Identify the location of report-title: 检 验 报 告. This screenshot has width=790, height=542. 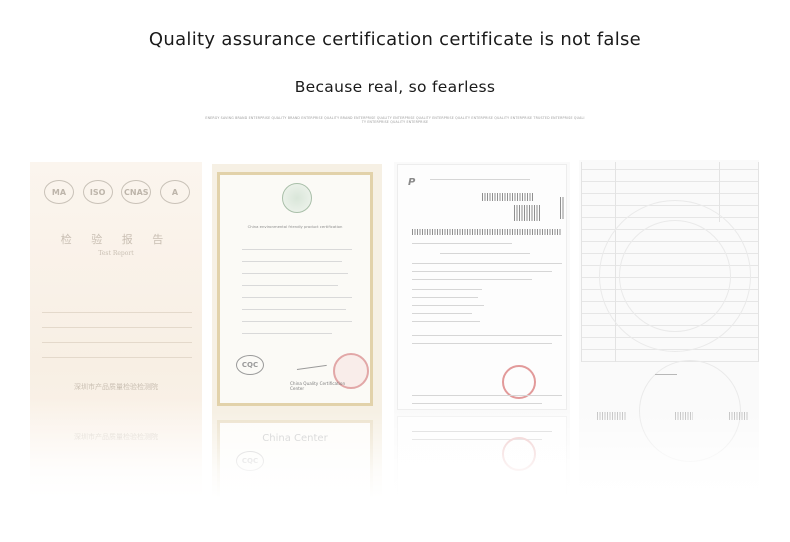
(116, 239).